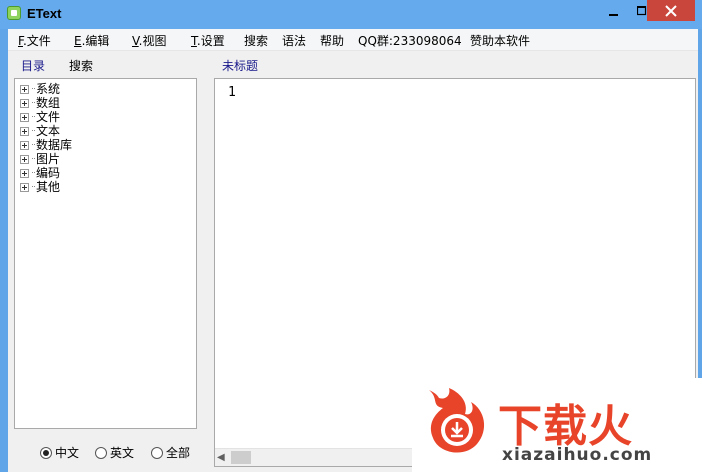 This screenshot has width=702, height=472. What do you see at coordinates (642, 11) in the screenshot?
I see `maximize-icon` at bounding box center [642, 11].